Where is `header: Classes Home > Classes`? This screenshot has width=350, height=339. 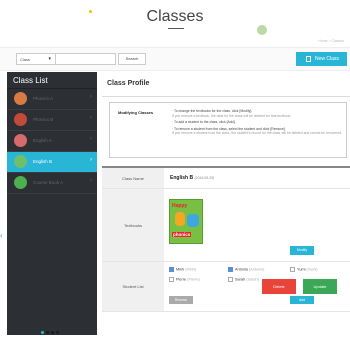
header: Classes Home > Classes is located at coordinates (175, 23).